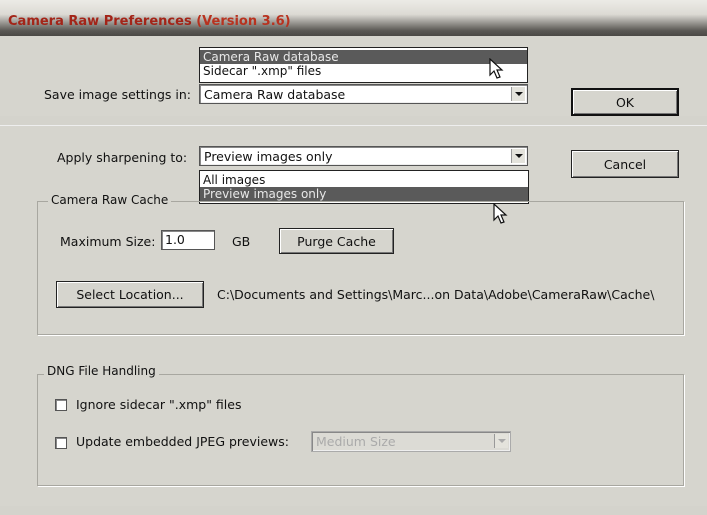  What do you see at coordinates (363, 71) in the screenshot?
I see `save-option-sidecar: Sidecar ".xmp" files` at bounding box center [363, 71].